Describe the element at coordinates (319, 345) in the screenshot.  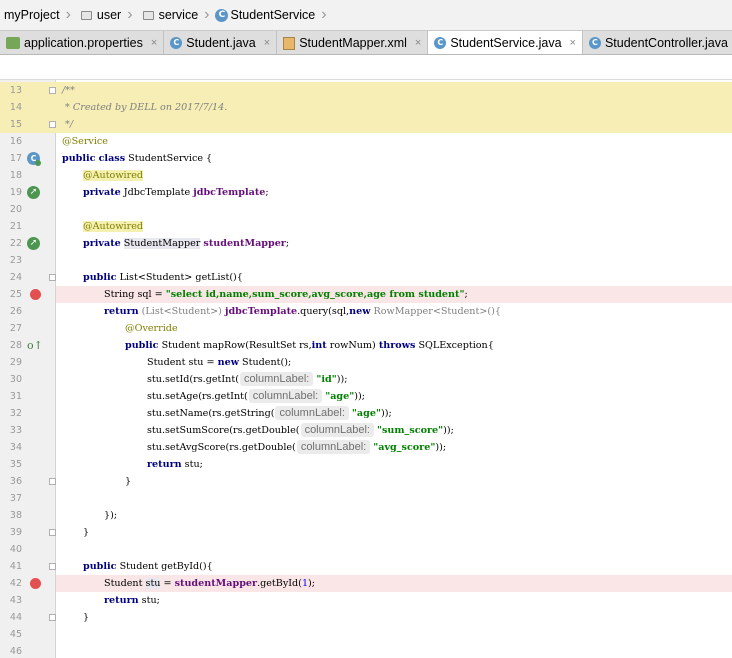
I see `keyword-token: int` at that location.